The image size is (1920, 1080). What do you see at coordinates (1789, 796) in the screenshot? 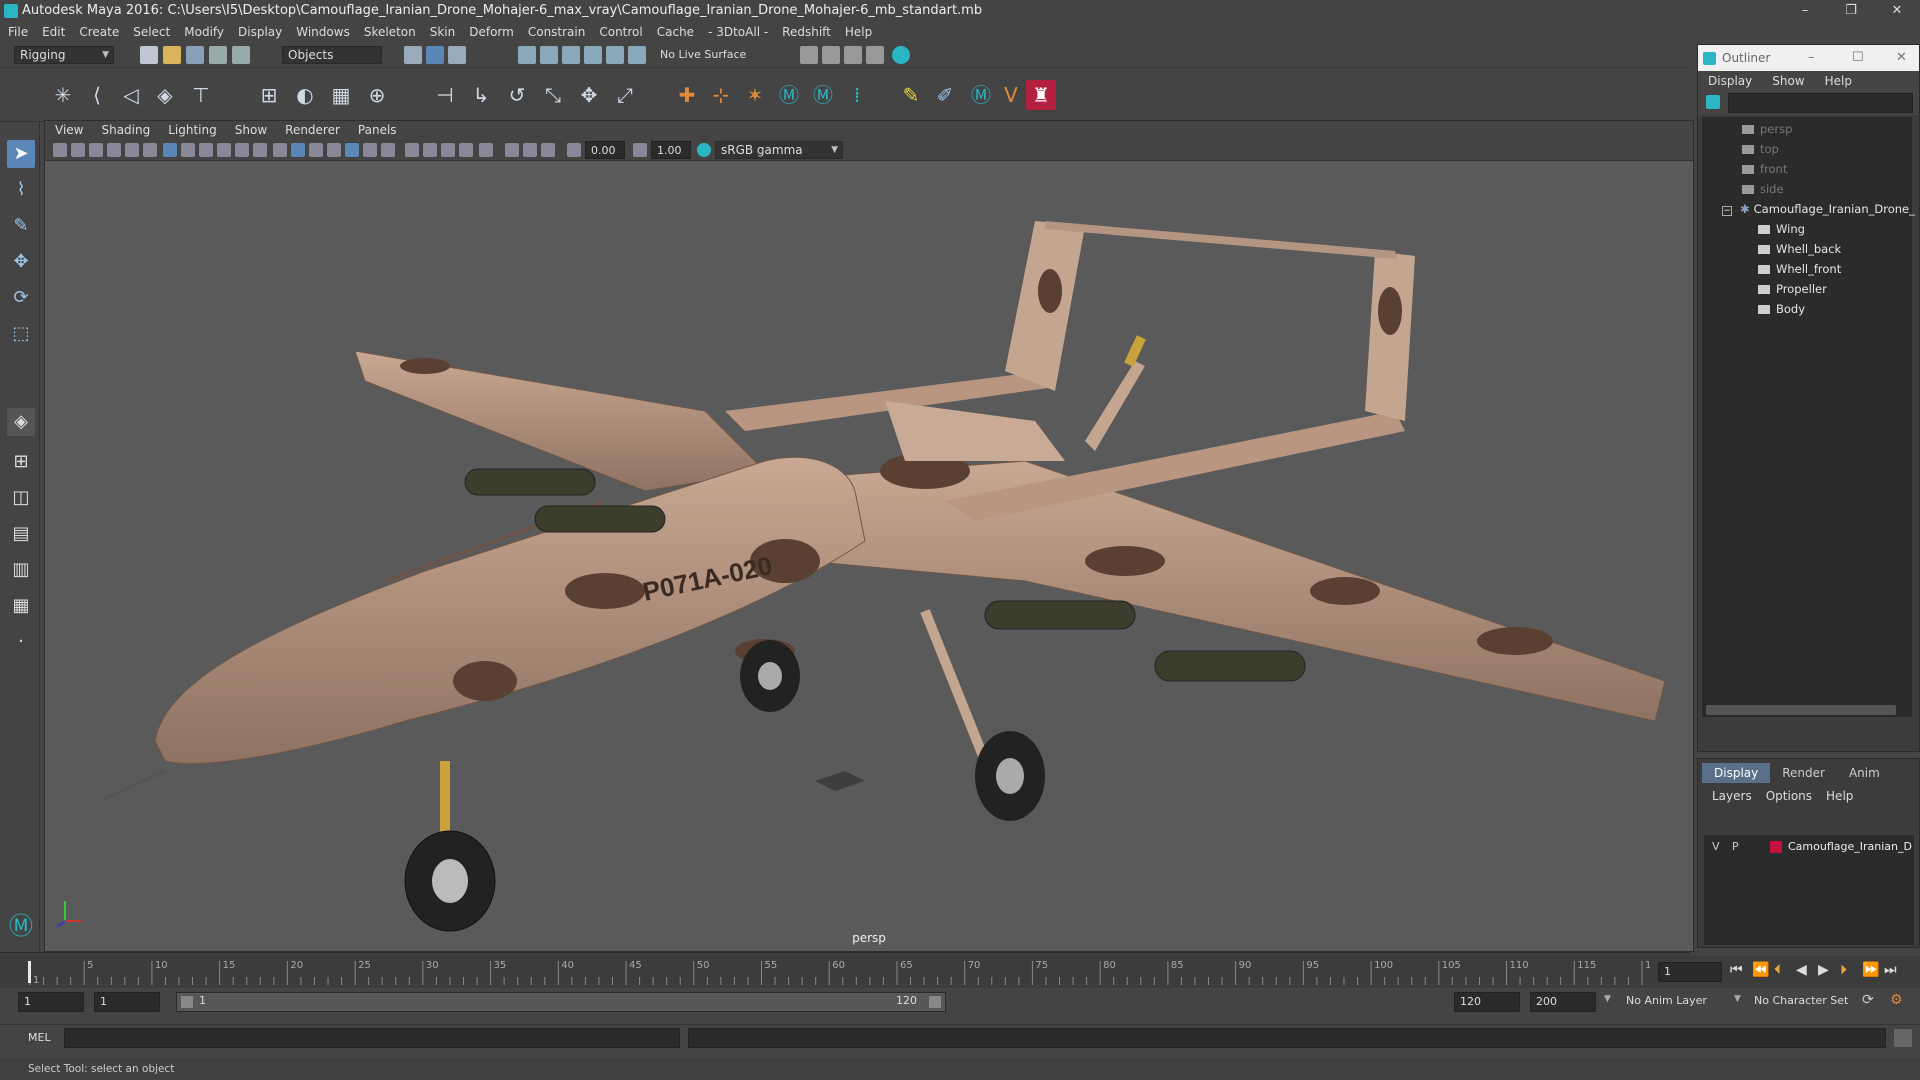
I see `layer-menu-options: Options` at bounding box center [1789, 796].